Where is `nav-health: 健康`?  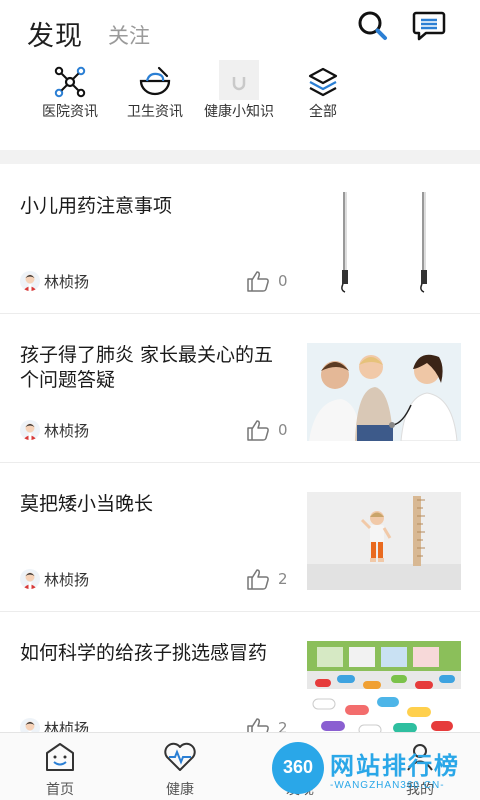 nav-health: 健康 is located at coordinates (180, 766).